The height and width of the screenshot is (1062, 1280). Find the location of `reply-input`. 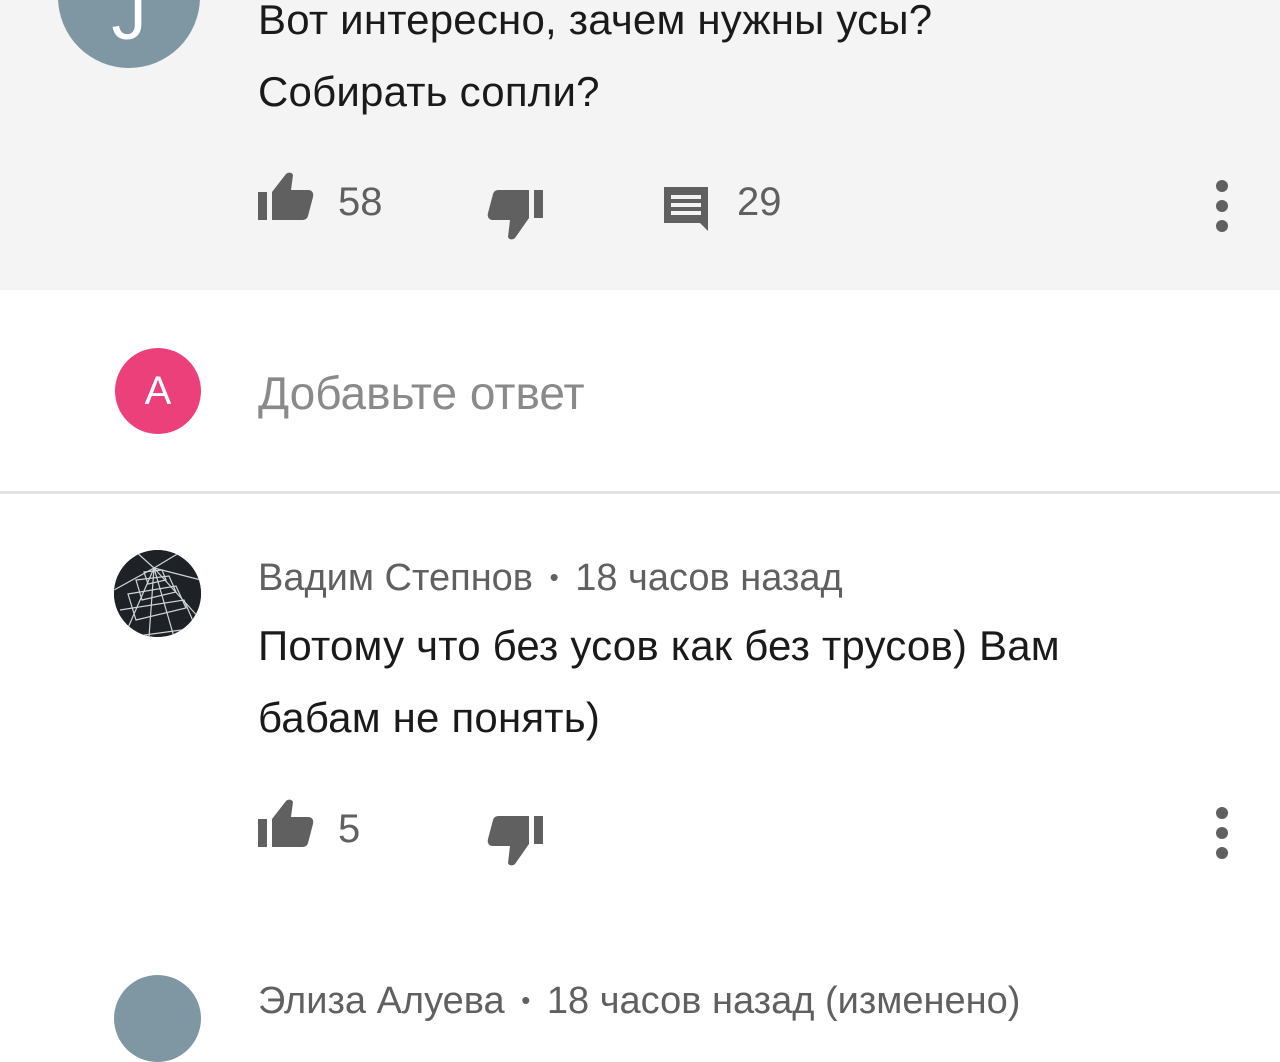

reply-input is located at coordinates (608, 393).